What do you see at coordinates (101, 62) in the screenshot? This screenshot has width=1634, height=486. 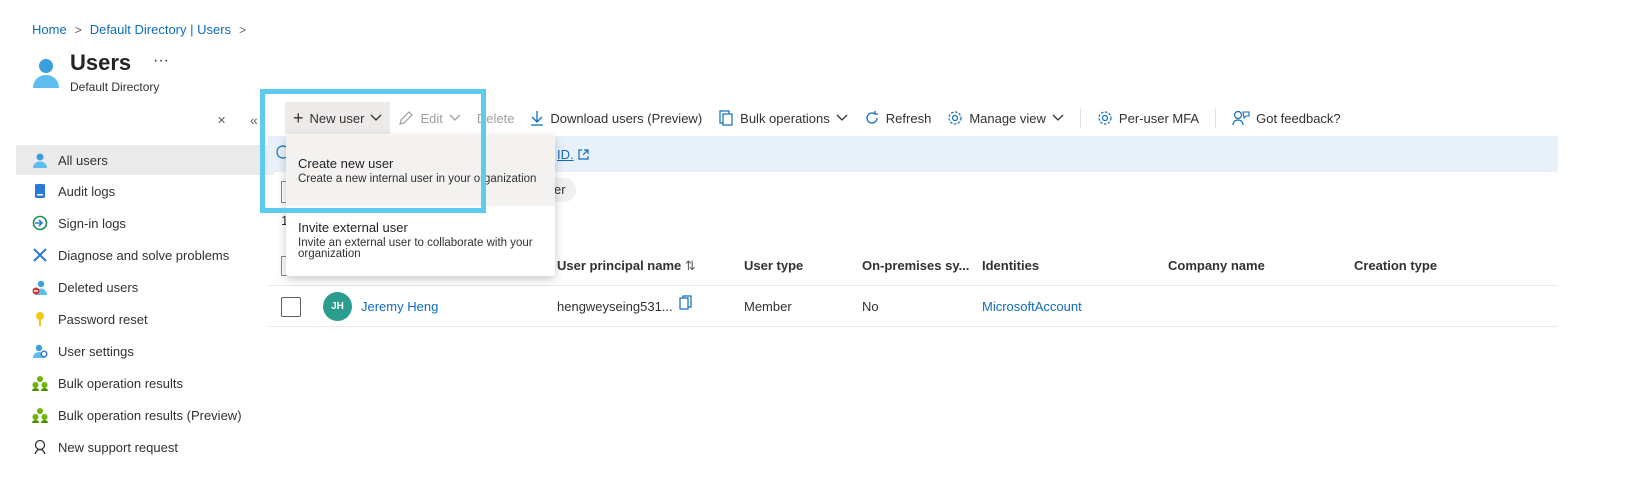 I see `page-title: Users` at bounding box center [101, 62].